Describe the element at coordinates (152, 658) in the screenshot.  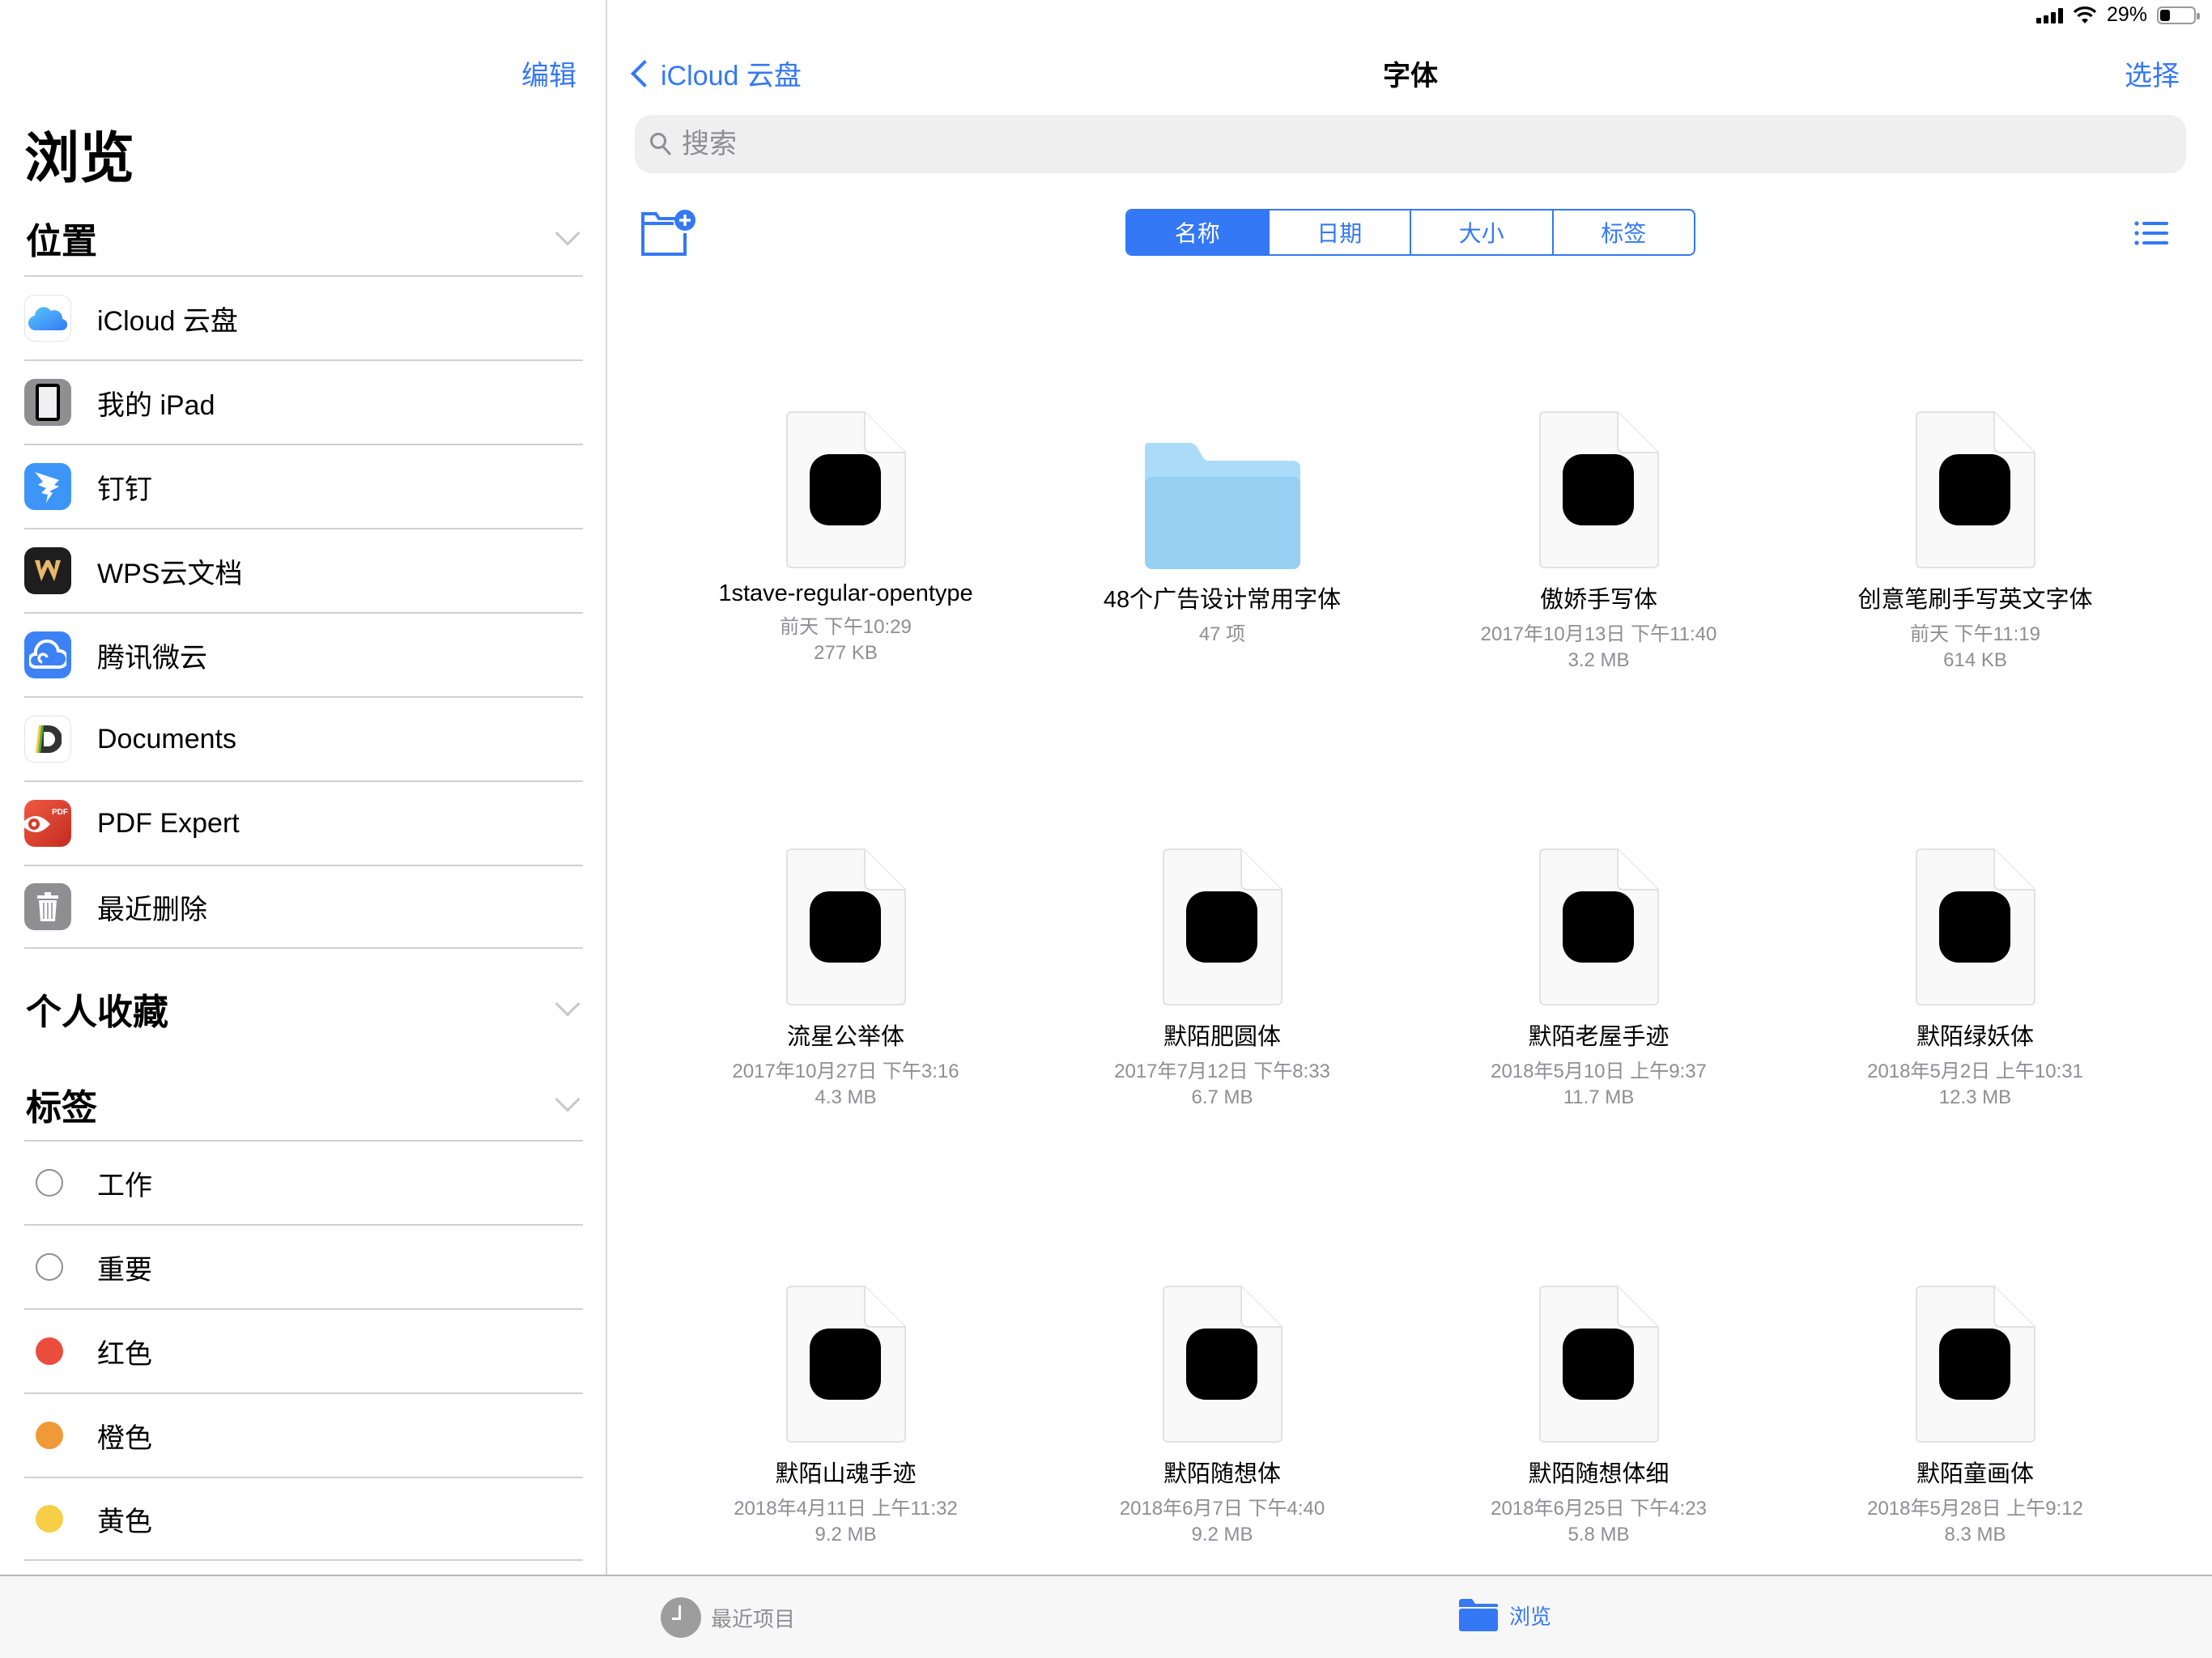
I see `sidebar-item-label: 腾讯微云` at that location.